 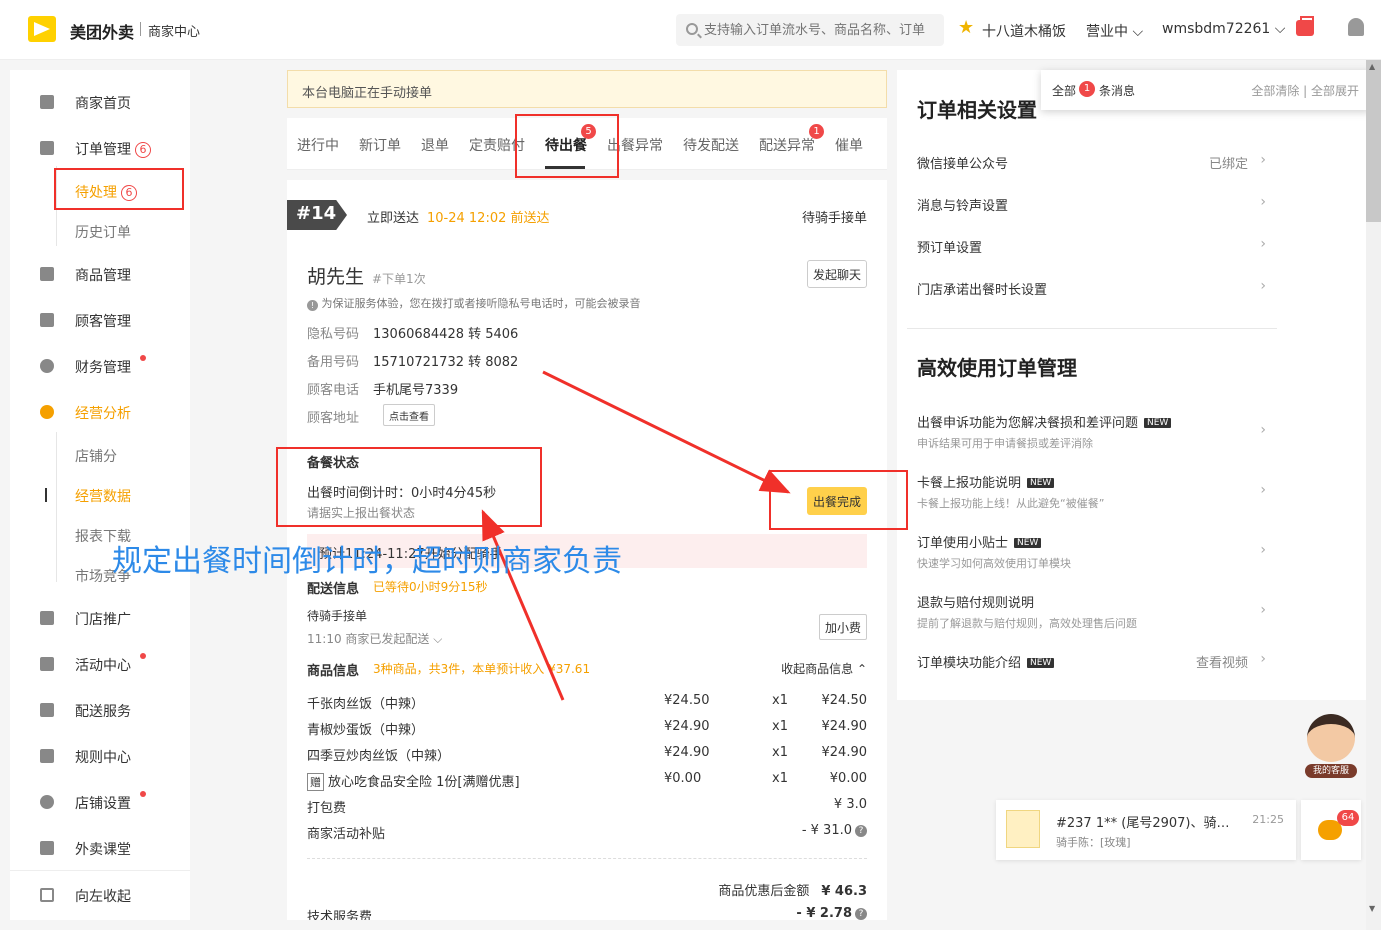 What do you see at coordinates (1064, 90) in the screenshot?
I see `message-filter-all: 全部` at bounding box center [1064, 90].